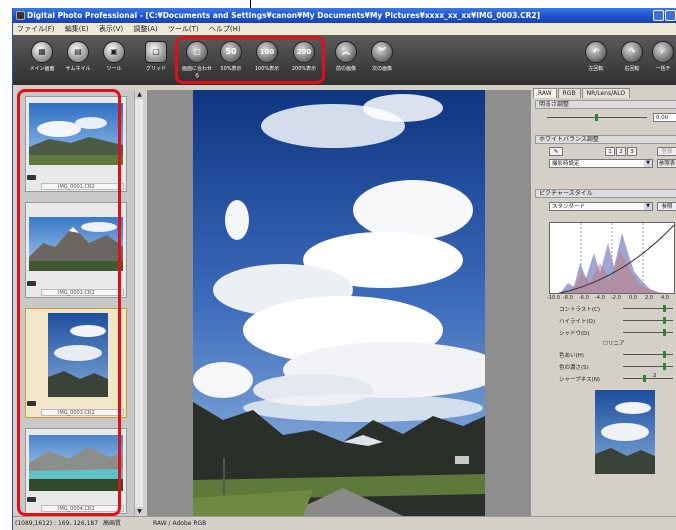 Image resolution: width=676 pixels, height=530 pixels. What do you see at coordinates (304, 52) in the screenshot?
I see `zoom-200-icon: 200` at bounding box center [304, 52].